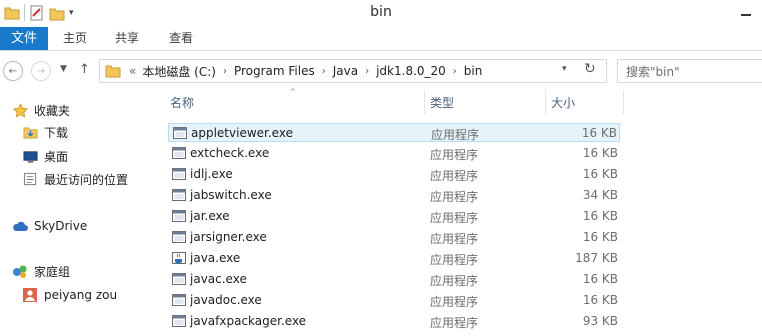  What do you see at coordinates (210, 216) in the screenshot?
I see `file-name: jar.exe` at bounding box center [210, 216].